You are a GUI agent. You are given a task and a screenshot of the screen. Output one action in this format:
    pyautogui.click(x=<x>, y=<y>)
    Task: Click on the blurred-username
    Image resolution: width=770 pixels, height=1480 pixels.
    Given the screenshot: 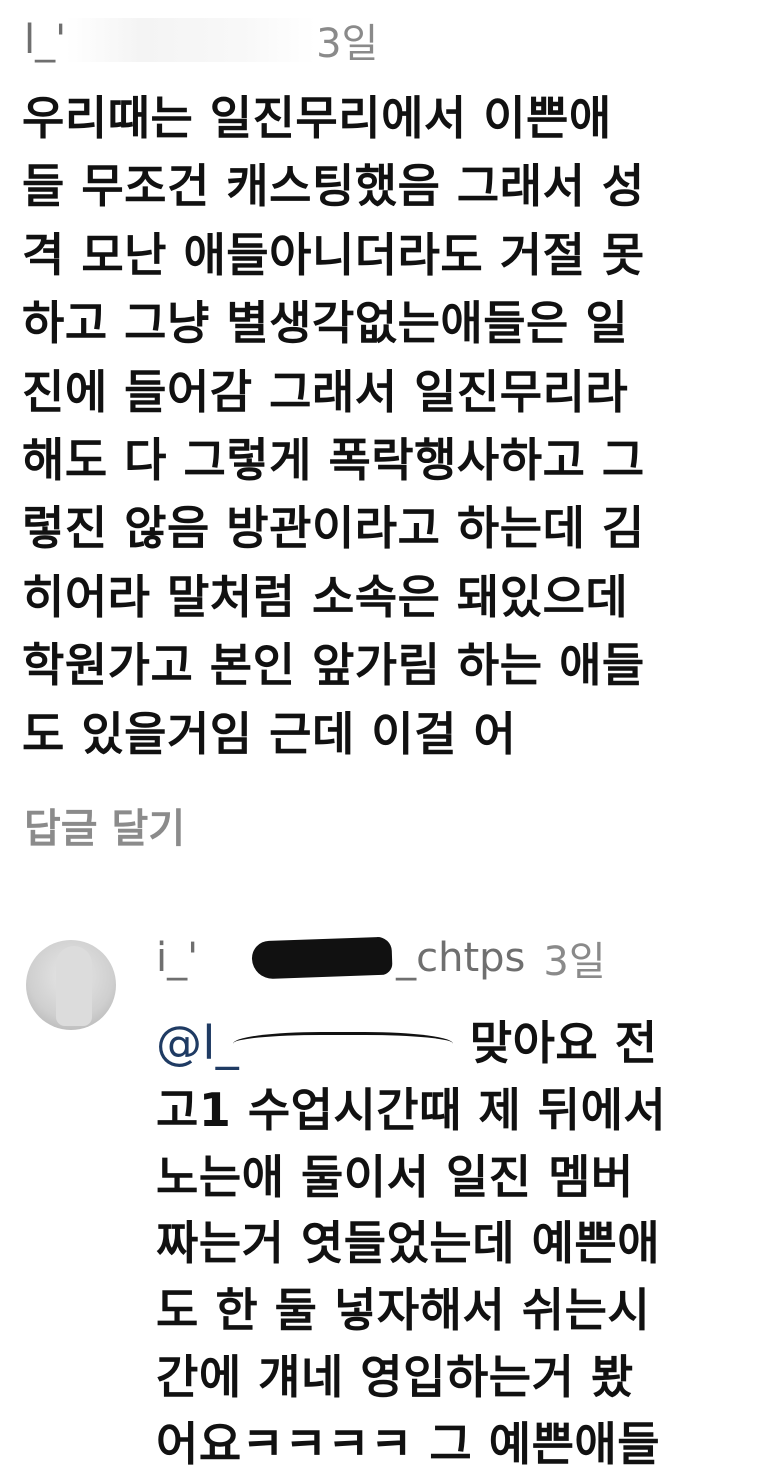 What is the action you would take?
    pyautogui.click(x=191, y=40)
    